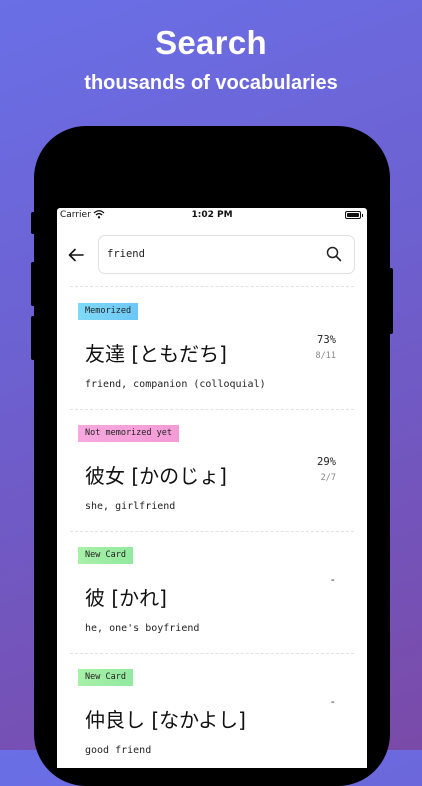  What do you see at coordinates (211, 83) in the screenshot?
I see `hero-subtitle: thousands of vocabularies` at bounding box center [211, 83].